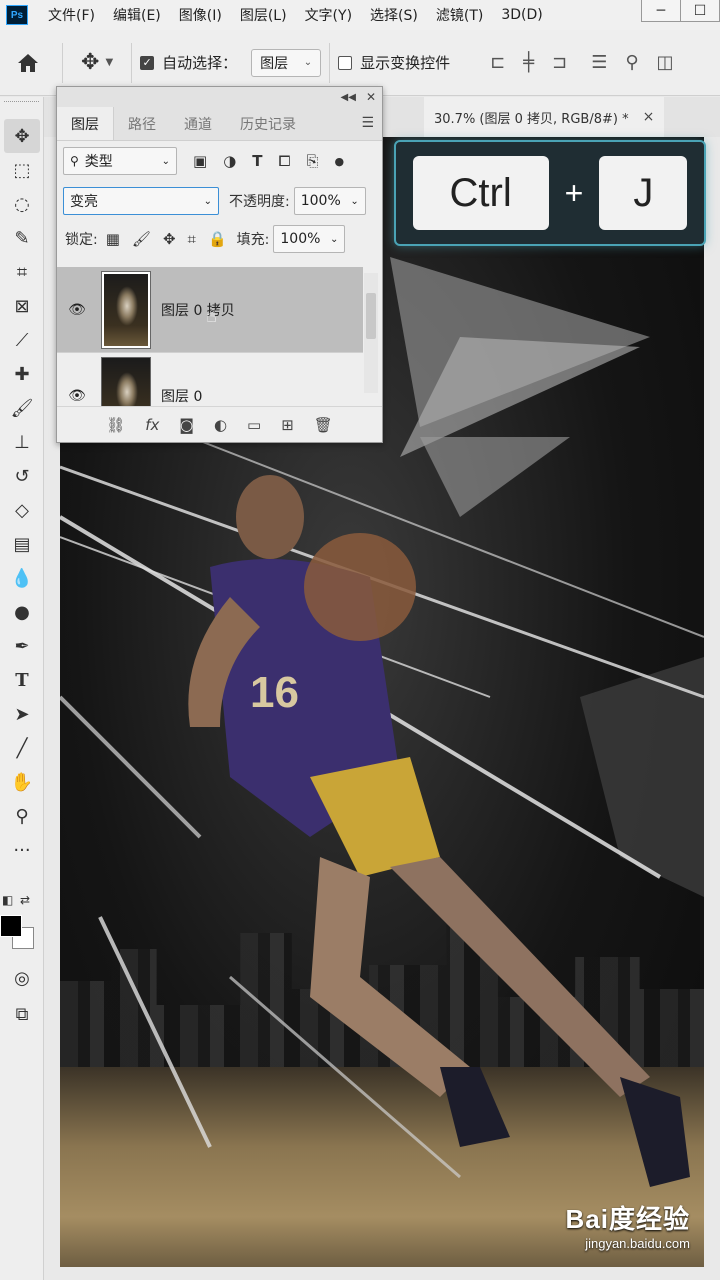 This screenshot has height=1280, width=720. I want to click on menu-select: 选择(S), so click(394, 15).